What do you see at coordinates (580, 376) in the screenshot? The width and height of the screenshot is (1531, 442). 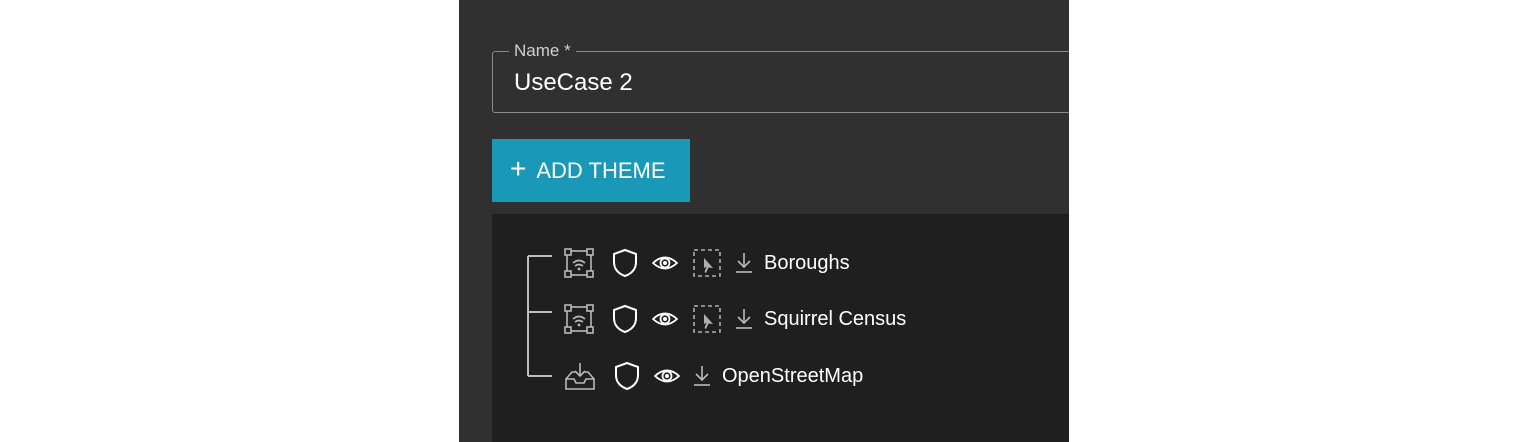 I see `import-tray-icon` at bounding box center [580, 376].